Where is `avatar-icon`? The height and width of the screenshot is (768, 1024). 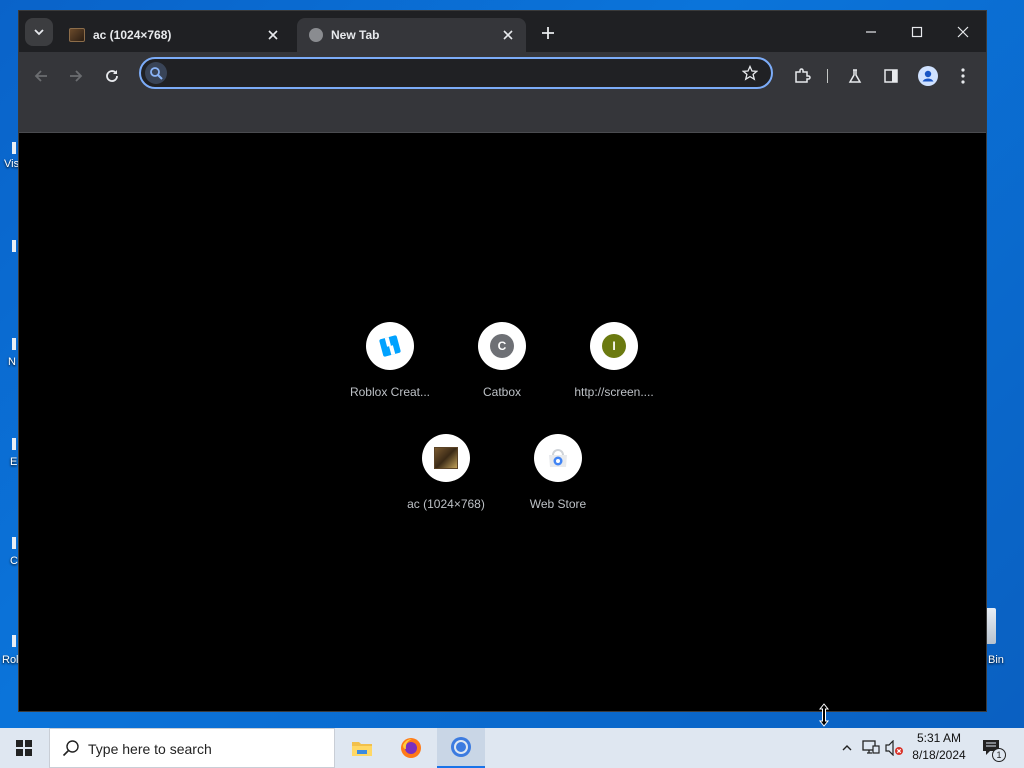
avatar-icon is located at coordinates (928, 76).